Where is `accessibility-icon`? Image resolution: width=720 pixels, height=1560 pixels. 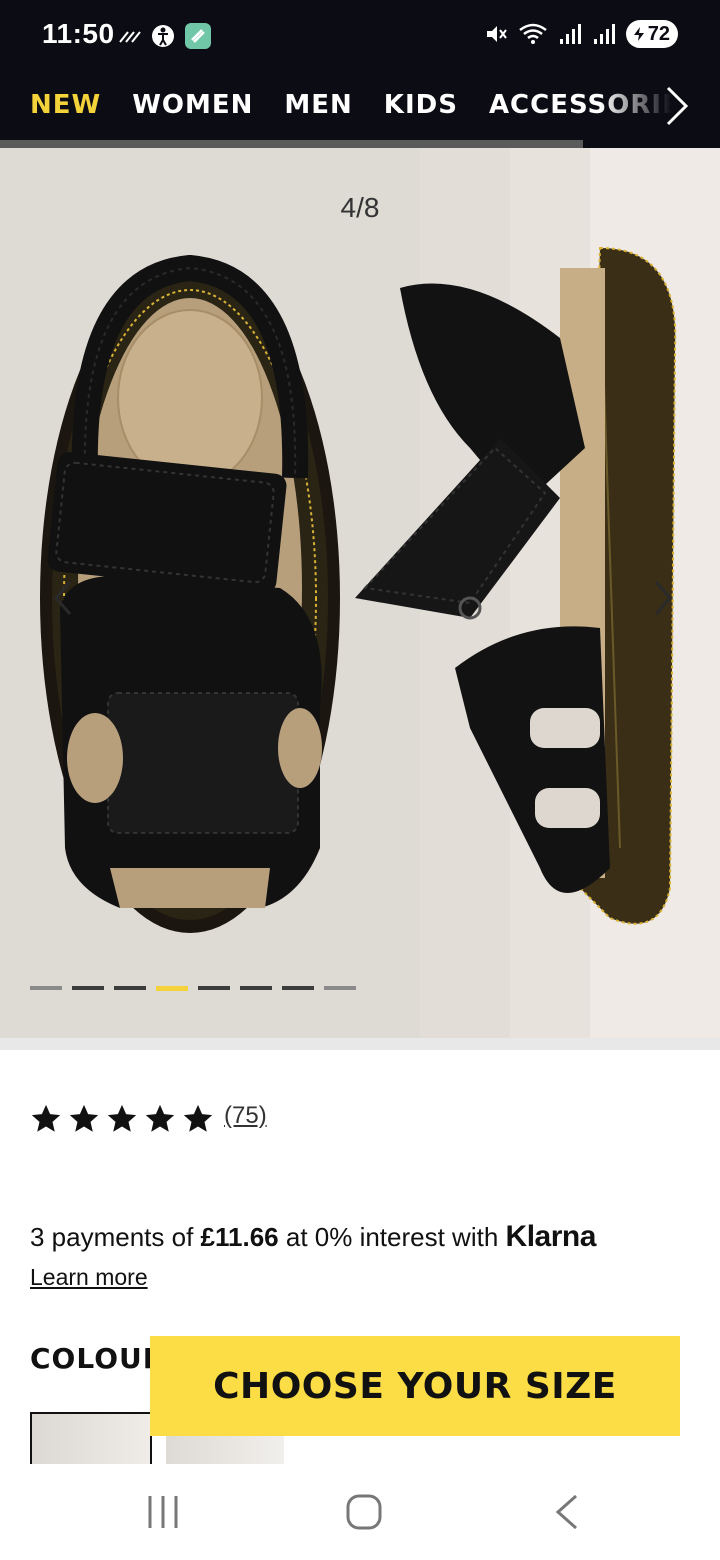 accessibility-icon is located at coordinates (163, 36).